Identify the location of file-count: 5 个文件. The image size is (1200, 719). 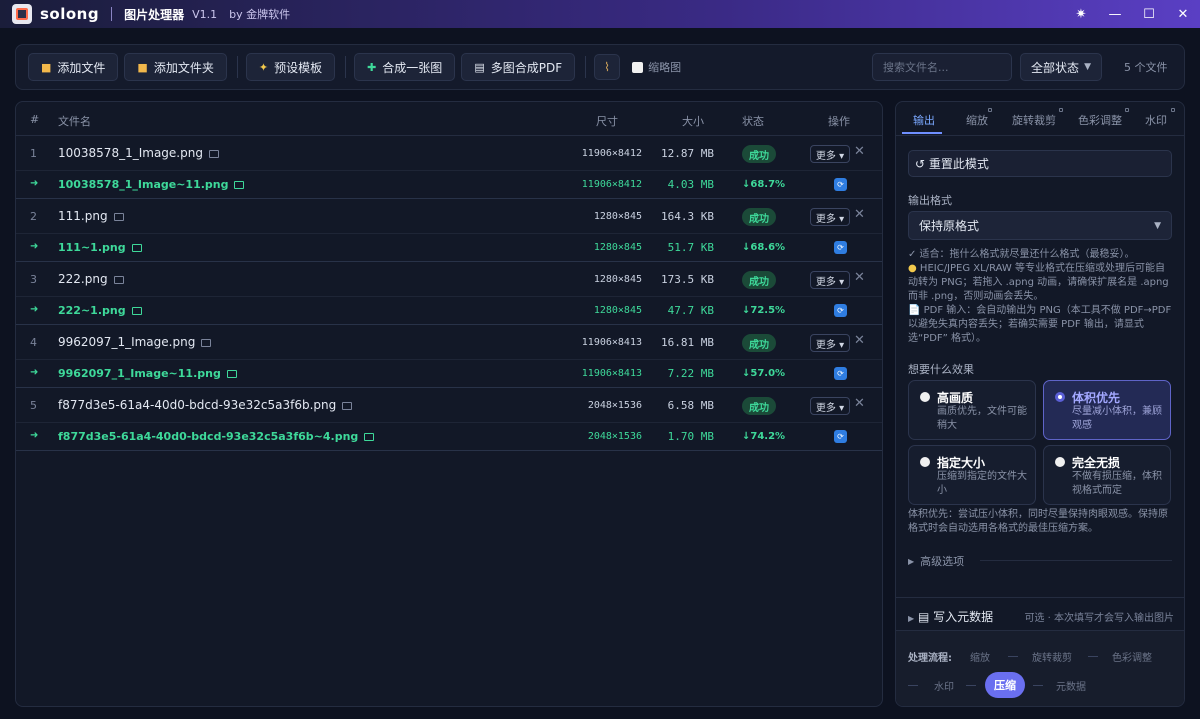
(1146, 67).